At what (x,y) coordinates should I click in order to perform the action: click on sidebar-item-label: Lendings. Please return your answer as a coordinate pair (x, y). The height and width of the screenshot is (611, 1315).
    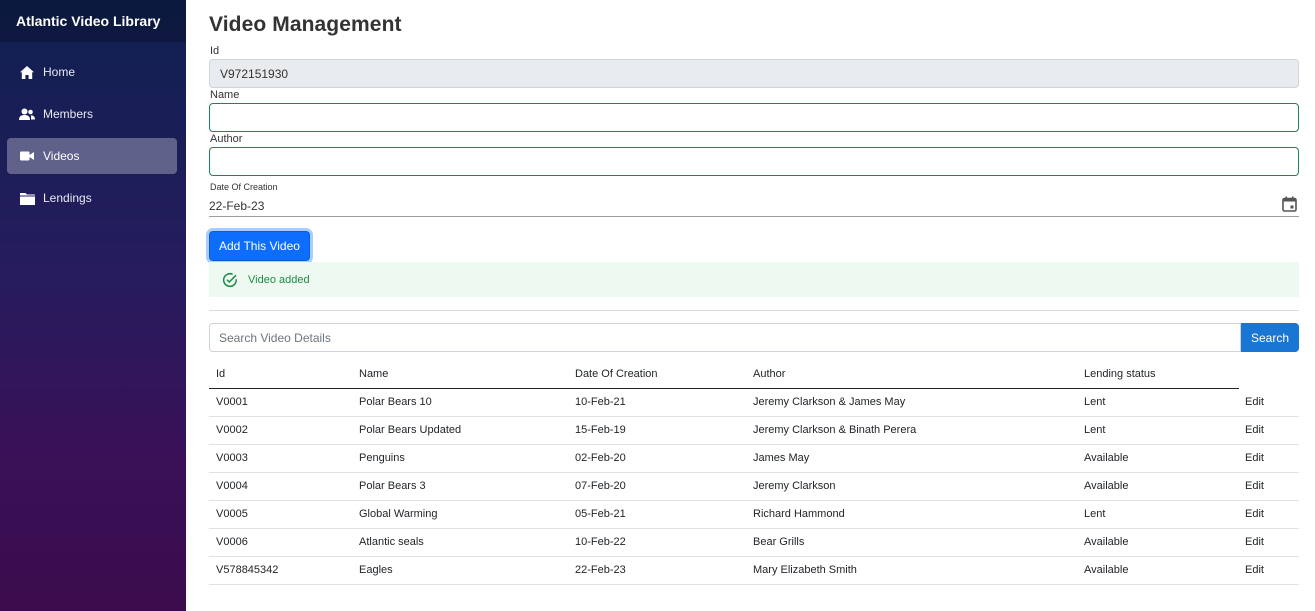
    Looking at the image, I should click on (67, 198).